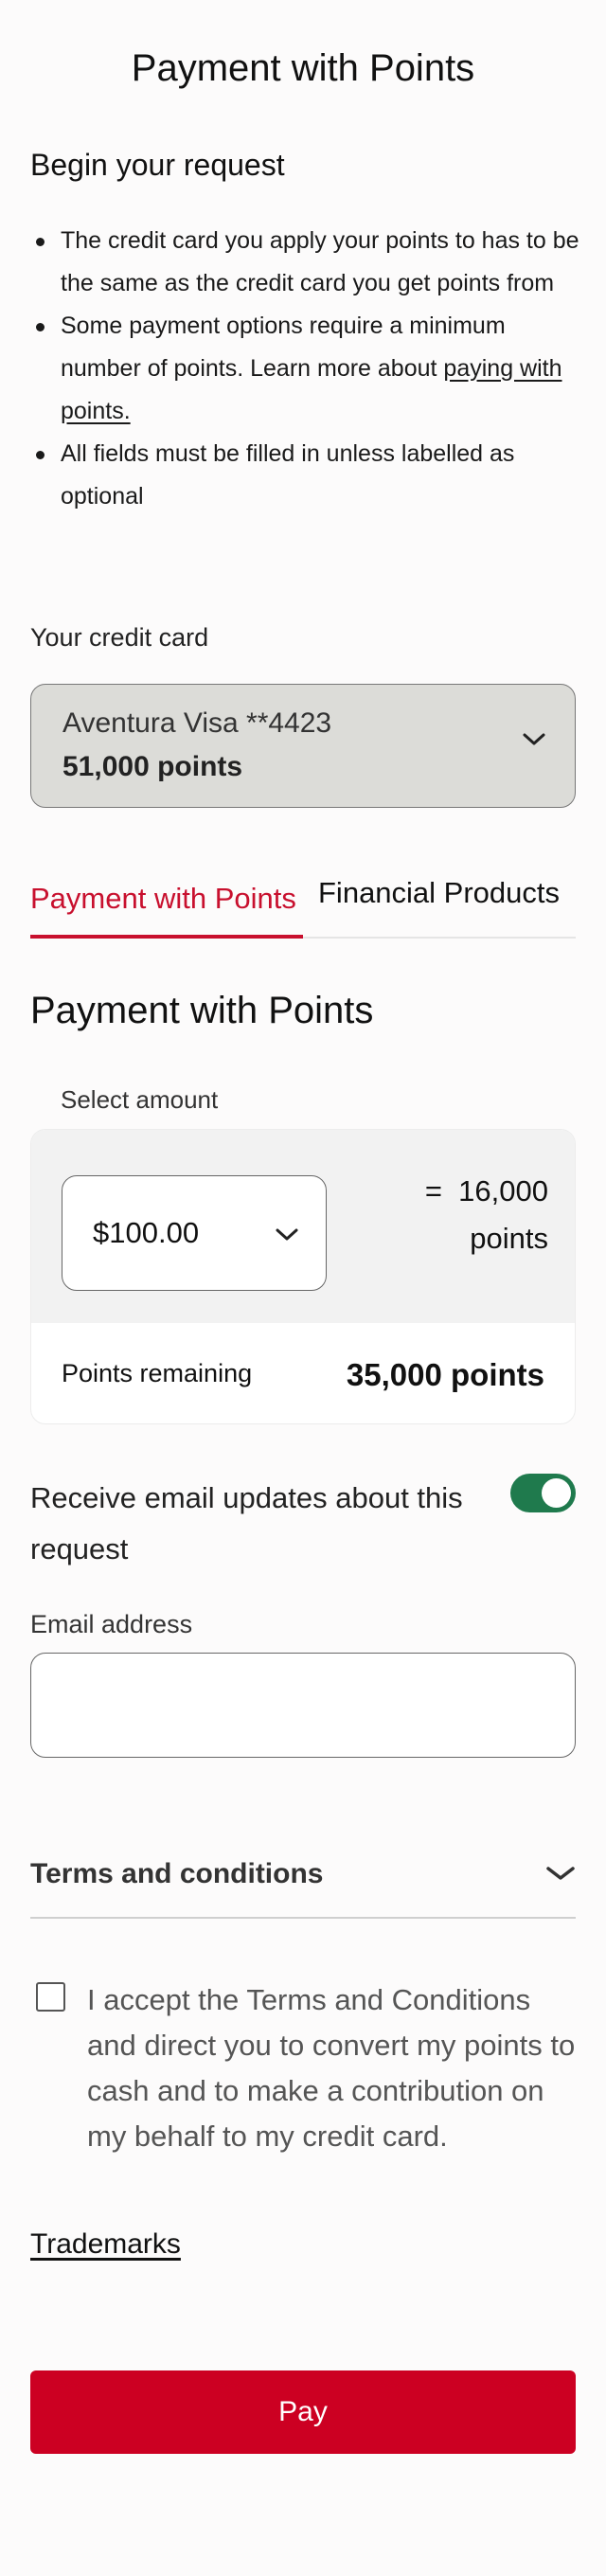 The width and height of the screenshot is (606, 2576). What do you see at coordinates (157, 165) in the screenshot?
I see `intro-heading: Begin your request` at bounding box center [157, 165].